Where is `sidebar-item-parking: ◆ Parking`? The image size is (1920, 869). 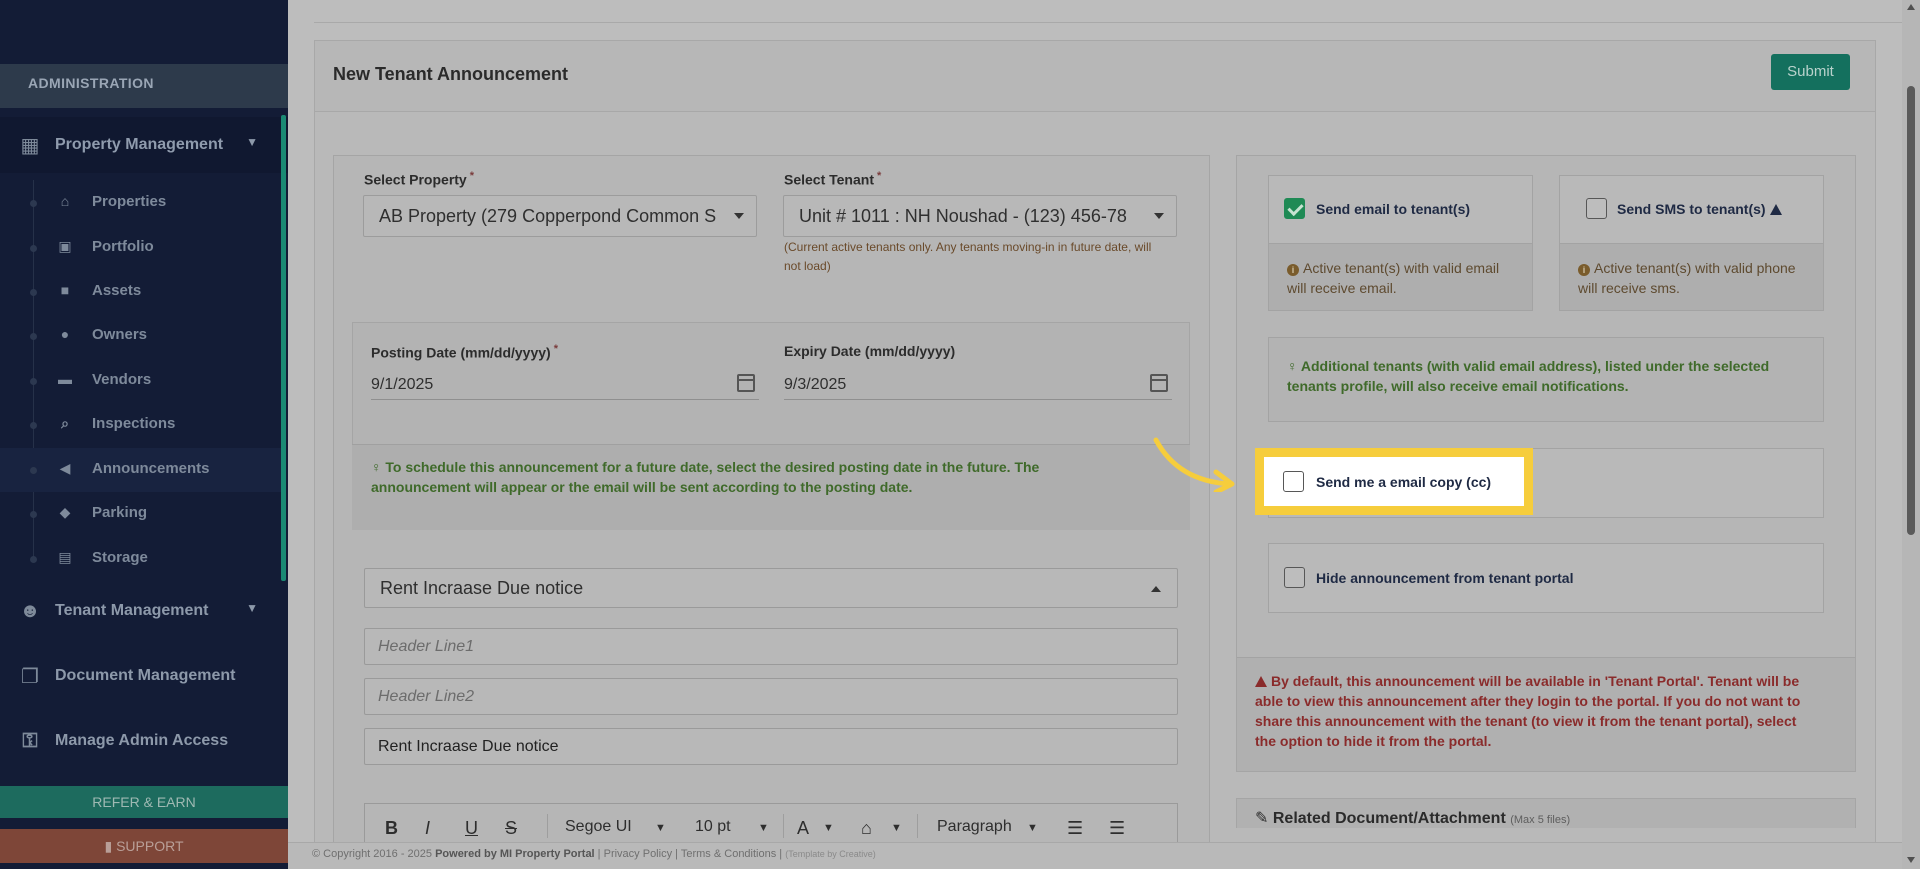
sidebar-item-parking: ◆ Parking is located at coordinates (140, 514).